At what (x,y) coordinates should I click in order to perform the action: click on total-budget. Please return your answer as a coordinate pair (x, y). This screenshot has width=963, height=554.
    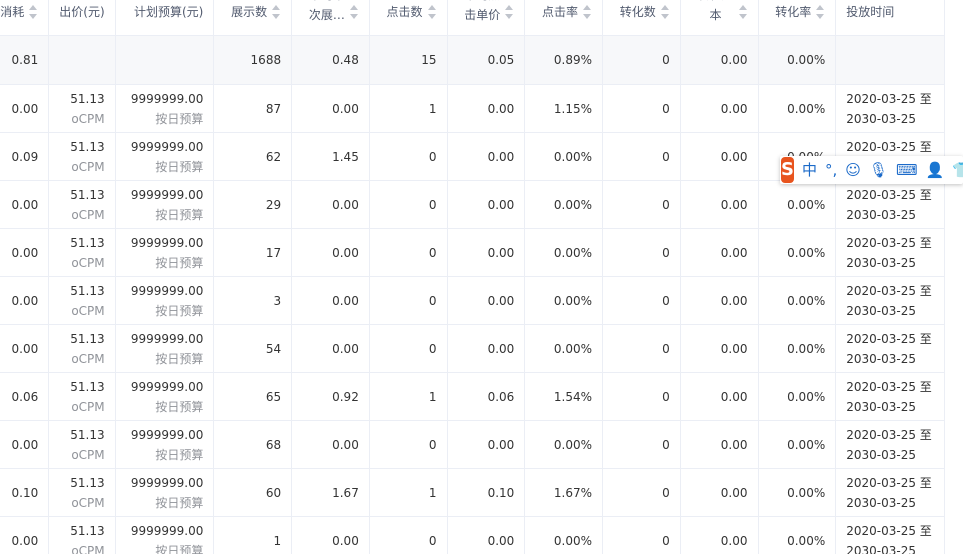
    Looking at the image, I should click on (165, 60).